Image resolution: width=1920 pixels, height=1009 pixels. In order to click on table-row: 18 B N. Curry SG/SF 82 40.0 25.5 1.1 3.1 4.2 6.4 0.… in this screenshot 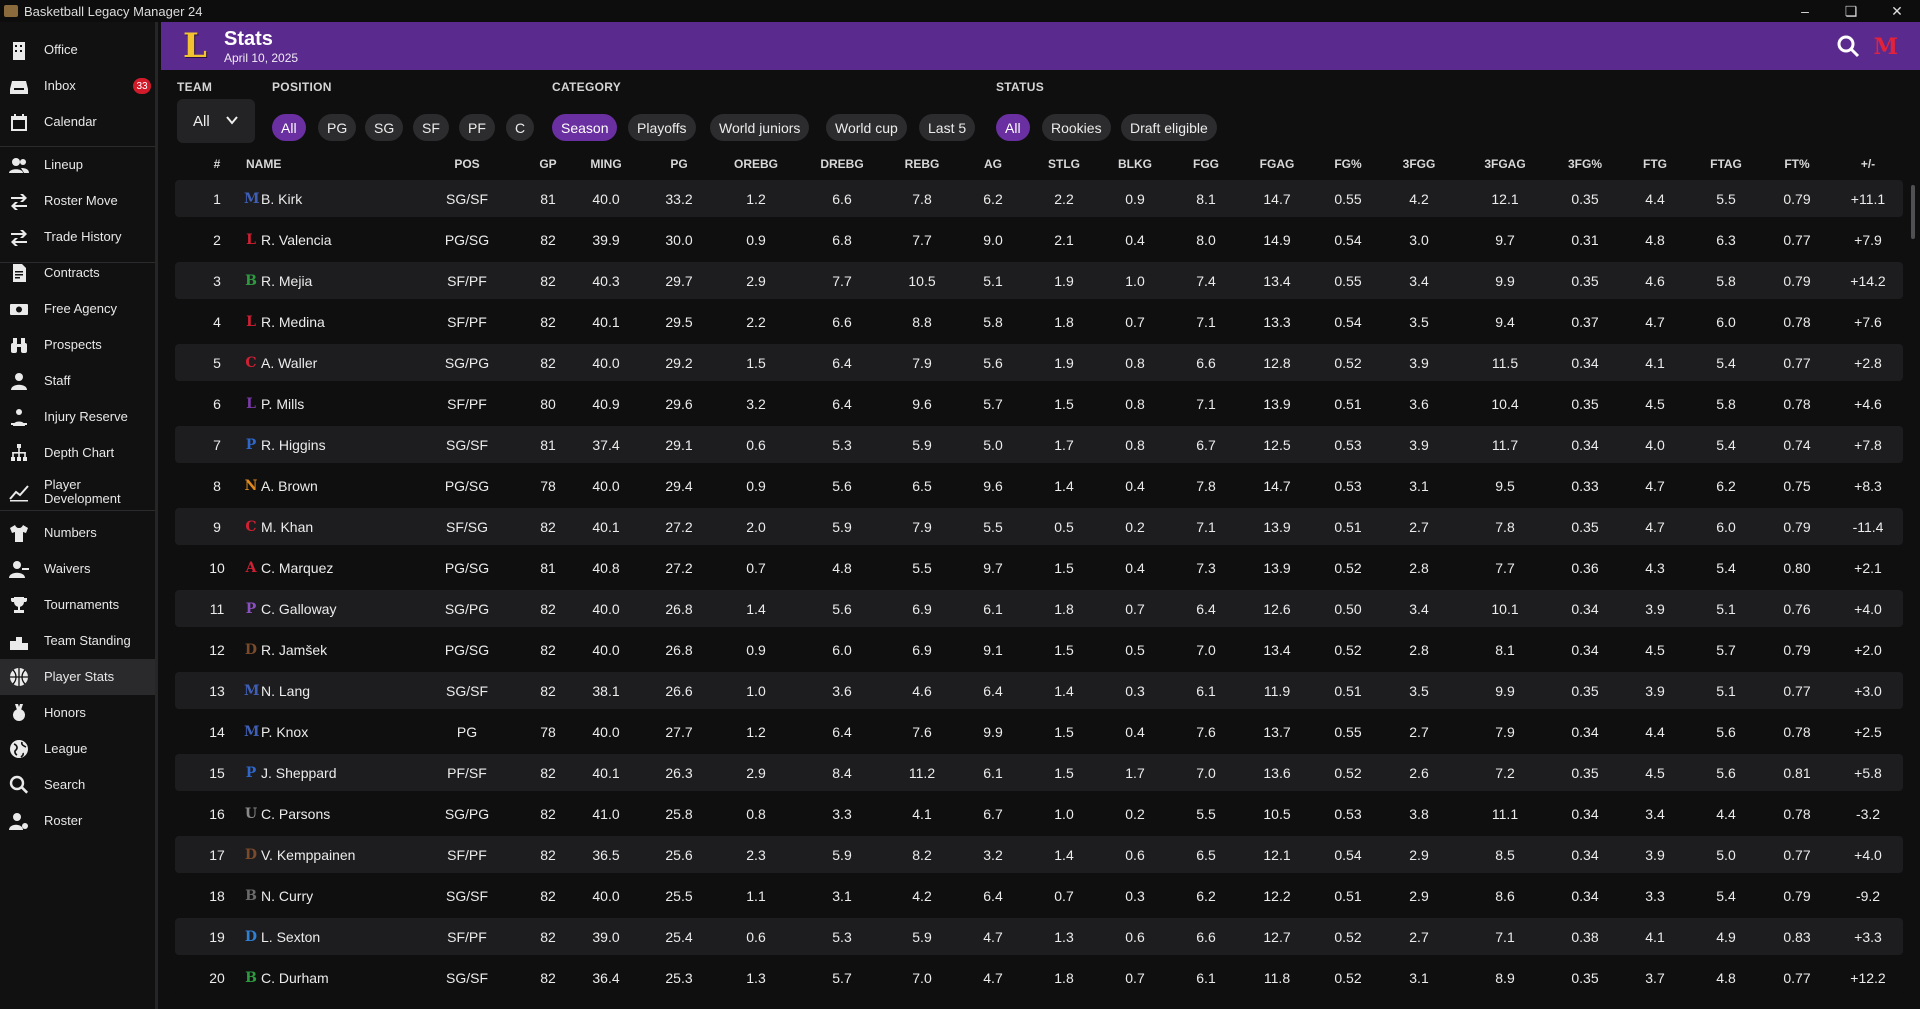, I will do `click(1039, 895)`.